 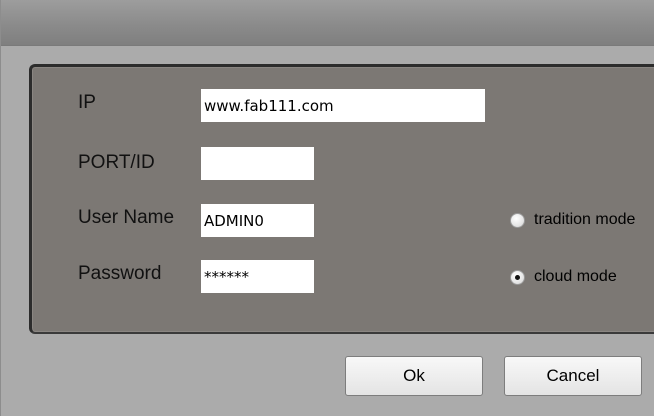 What do you see at coordinates (573, 376) in the screenshot?
I see `cancel-button: Cancel` at bounding box center [573, 376].